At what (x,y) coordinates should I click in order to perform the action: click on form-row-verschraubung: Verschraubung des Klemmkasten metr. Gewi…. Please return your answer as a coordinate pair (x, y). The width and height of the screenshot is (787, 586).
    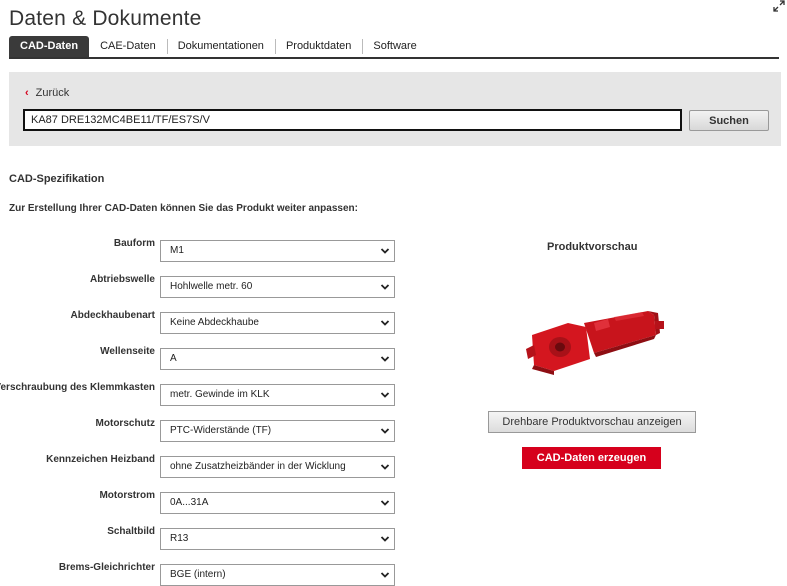
    Looking at the image, I should click on (200, 393).